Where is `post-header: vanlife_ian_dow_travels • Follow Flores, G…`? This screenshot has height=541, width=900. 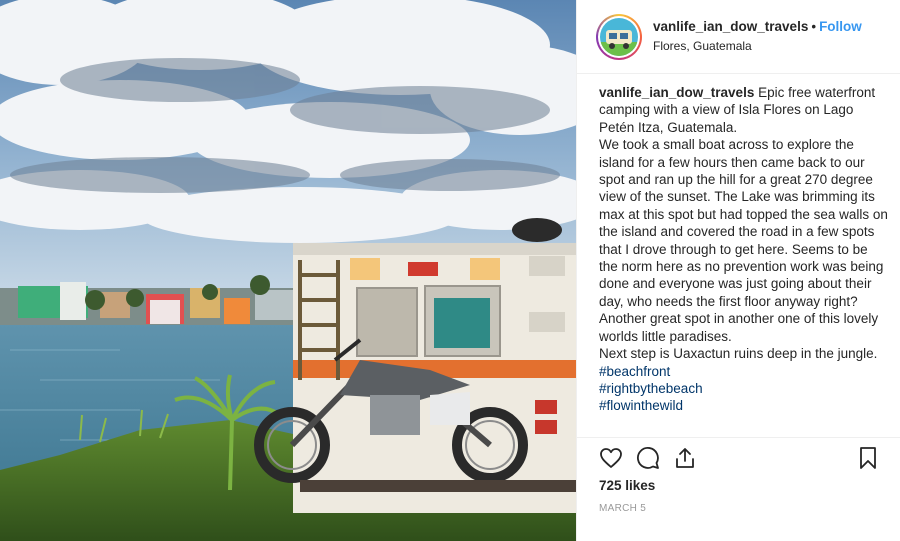
post-header: vanlife_ian_dow_travels • Follow Flores, G… is located at coordinates (738, 37).